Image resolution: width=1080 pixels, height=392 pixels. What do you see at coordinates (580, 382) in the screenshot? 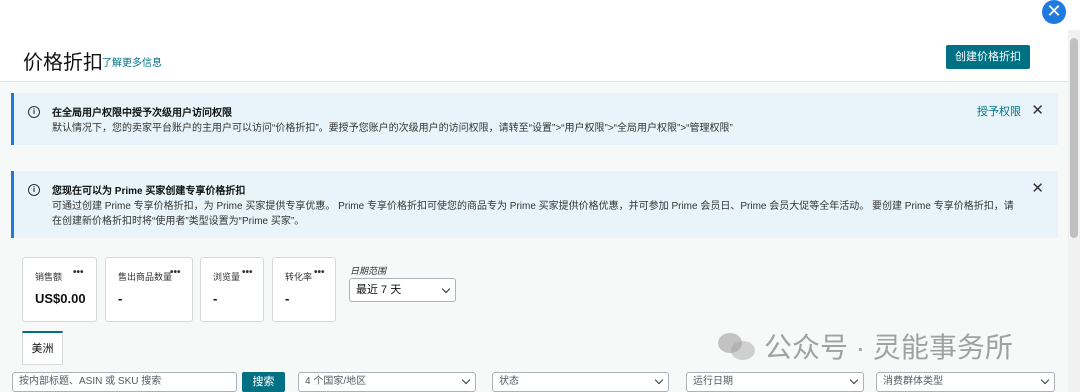
I see `status-select: 状态` at bounding box center [580, 382].